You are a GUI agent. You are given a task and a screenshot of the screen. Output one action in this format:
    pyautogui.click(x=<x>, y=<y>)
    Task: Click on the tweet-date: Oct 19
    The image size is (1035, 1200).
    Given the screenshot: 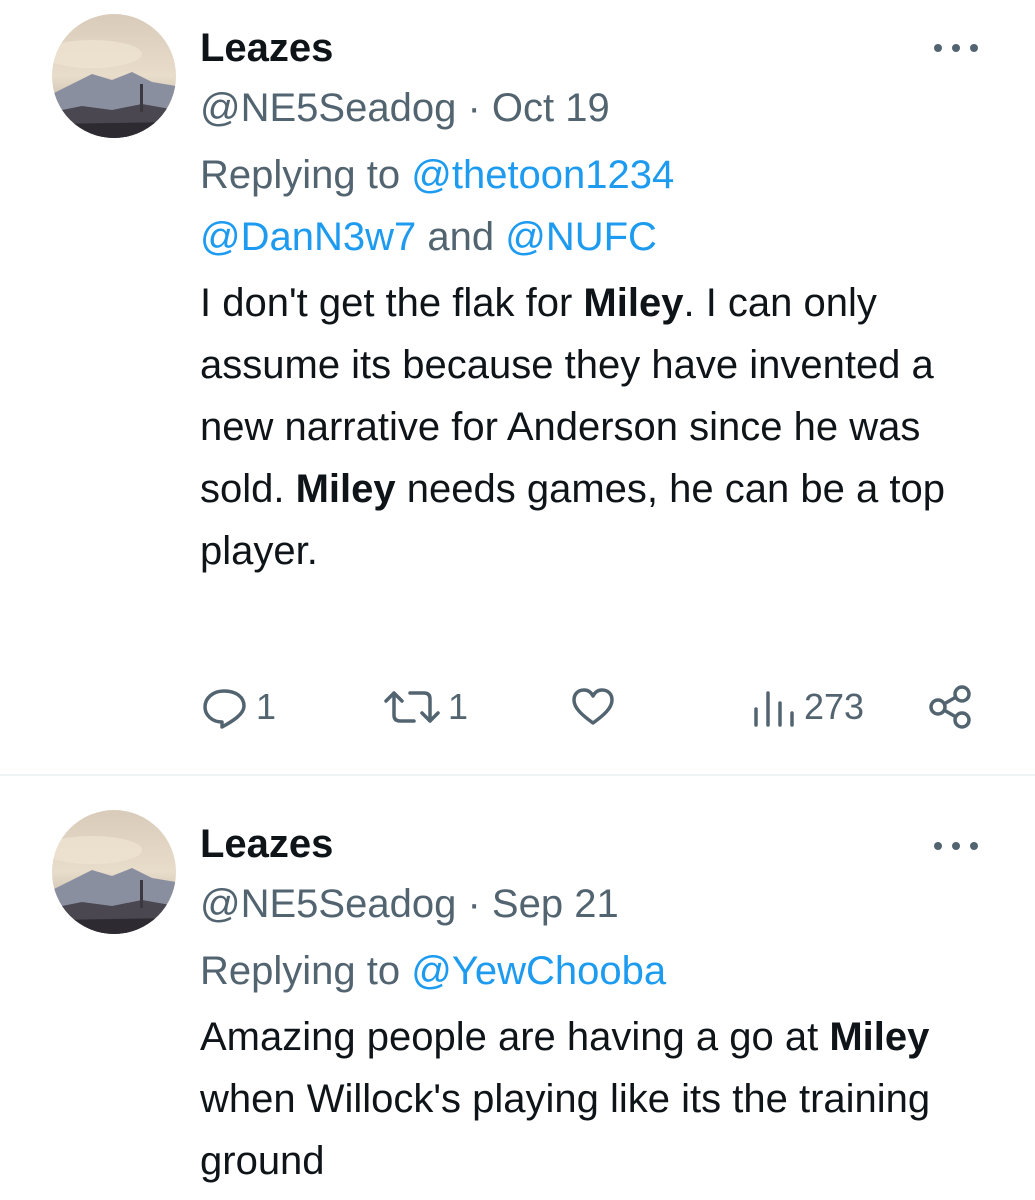 What is the action you would take?
    pyautogui.click(x=551, y=108)
    